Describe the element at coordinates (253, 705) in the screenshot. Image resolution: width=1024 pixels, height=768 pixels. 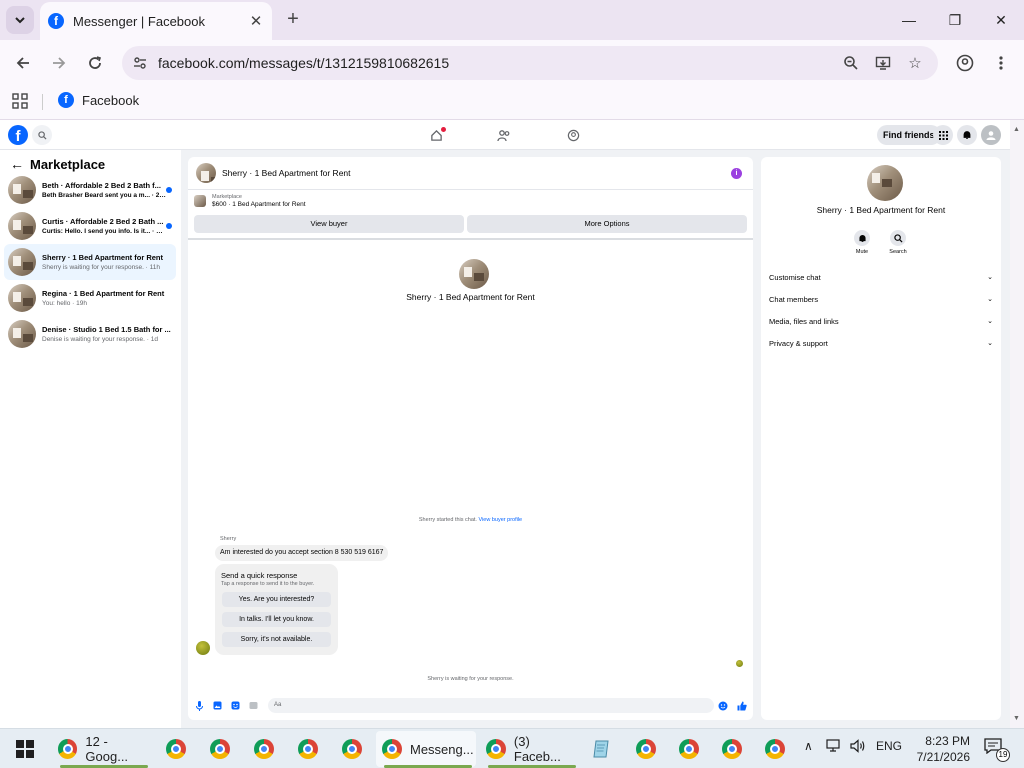
I see `gif-icon` at that location.